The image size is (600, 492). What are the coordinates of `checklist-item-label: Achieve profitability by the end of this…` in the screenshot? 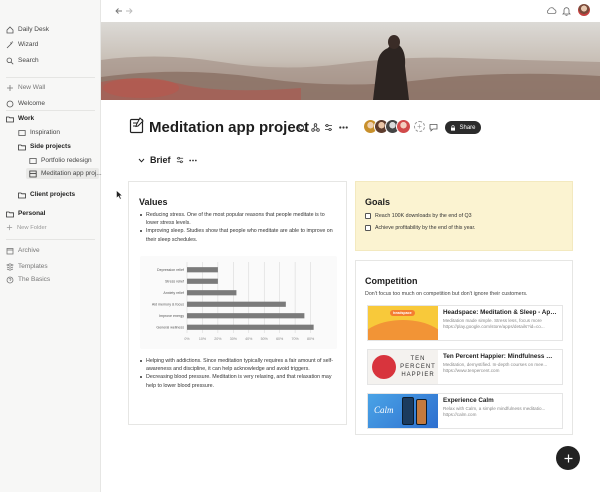 It's located at (425, 228).